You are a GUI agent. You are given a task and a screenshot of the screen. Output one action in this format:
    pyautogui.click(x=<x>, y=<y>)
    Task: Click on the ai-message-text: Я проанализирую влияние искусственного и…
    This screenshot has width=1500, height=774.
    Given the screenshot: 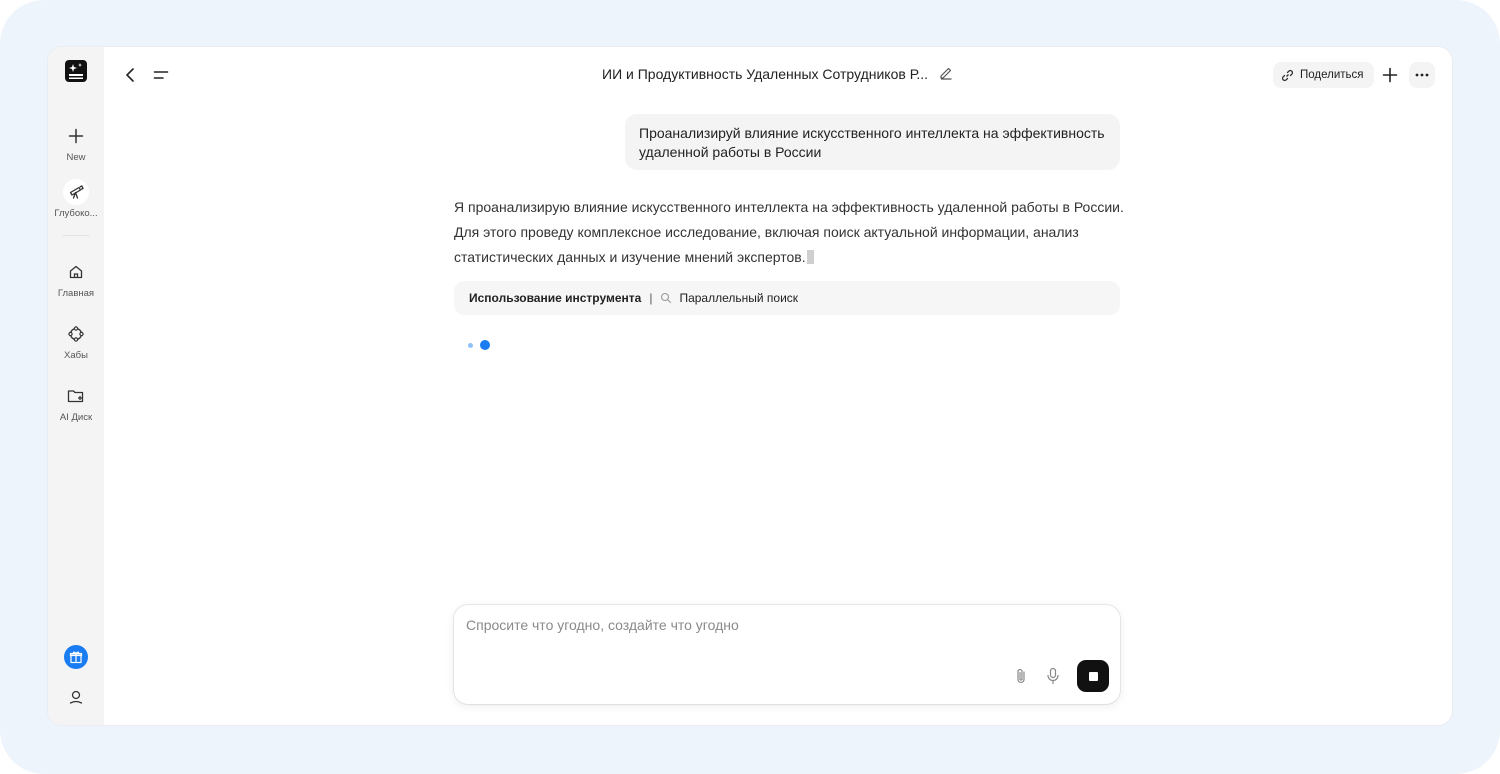 What is the action you would take?
    pyautogui.click(x=789, y=232)
    